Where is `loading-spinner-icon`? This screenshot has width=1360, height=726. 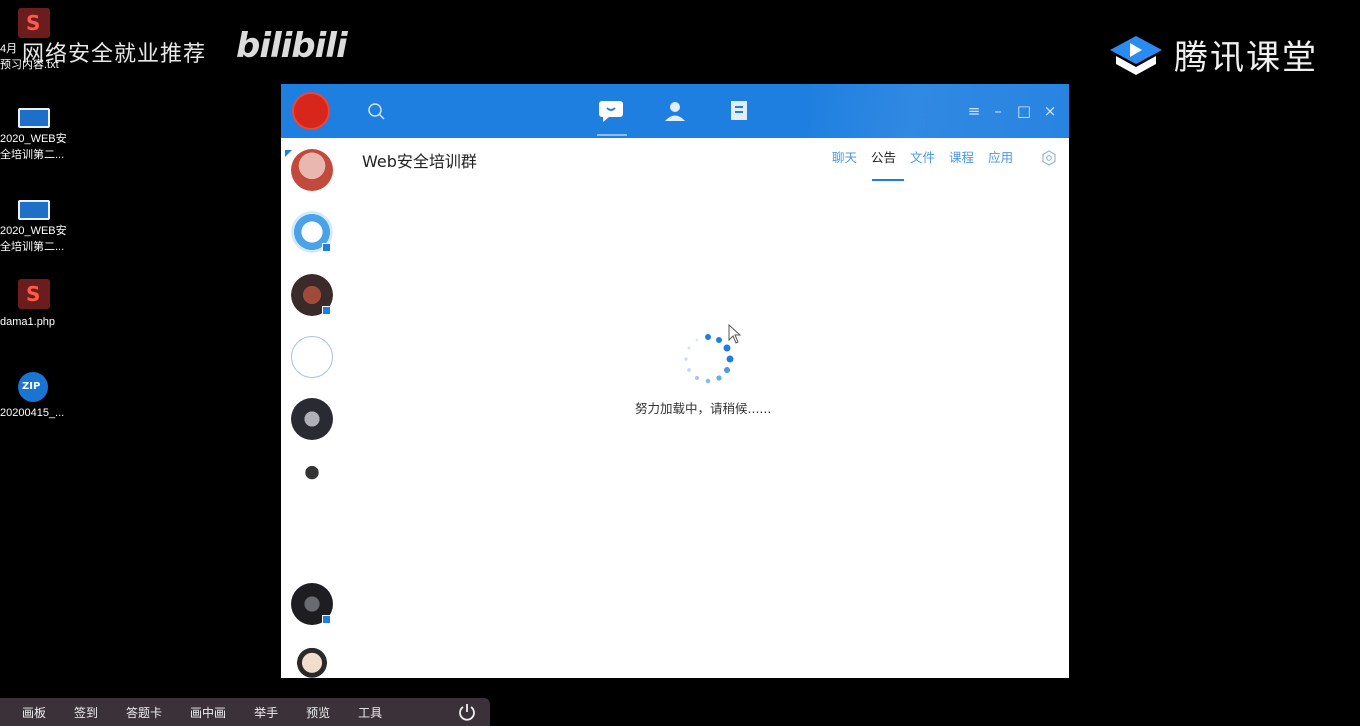
loading-spinner-icon is located at coordinates (708, 359).